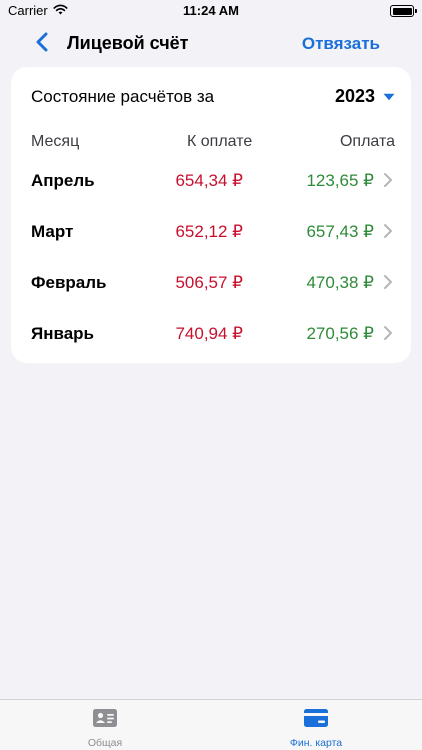 The height and width of the screenshot is (750, 422). Describe the element at coordinates (105, 743) in the screenshot. I see `tab-general-label: Общая` at that location.